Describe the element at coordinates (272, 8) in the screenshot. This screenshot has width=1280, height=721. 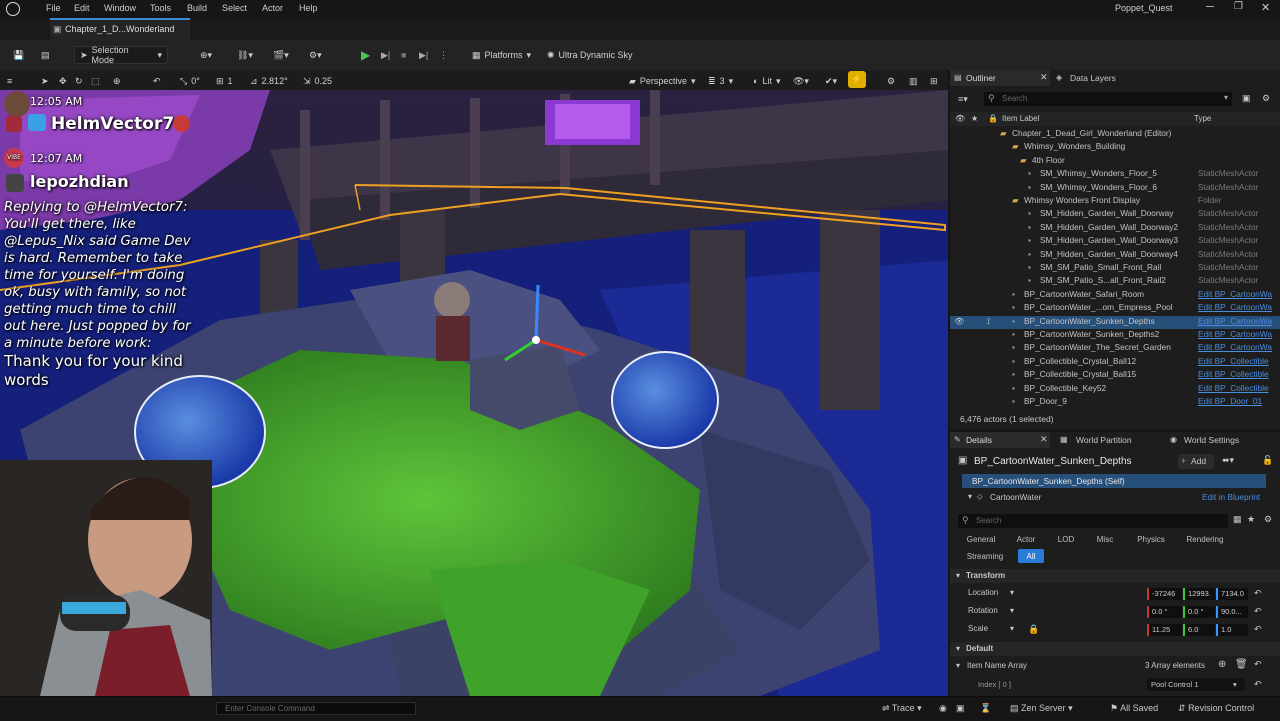
I see `menu-actor: Actor` at that location.